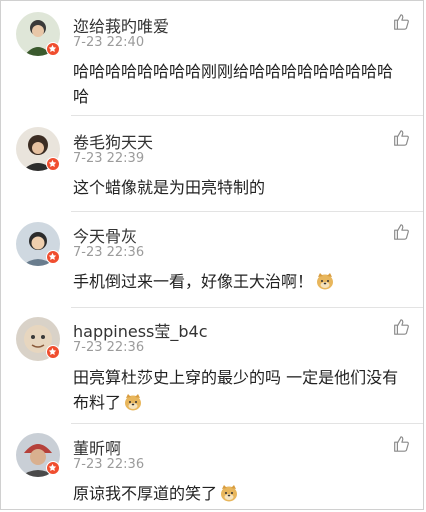 The height and width of the screenshot is (512, 426). I want to click on comment-text: 原谅我不厚道的笑了, so click(240, 493).